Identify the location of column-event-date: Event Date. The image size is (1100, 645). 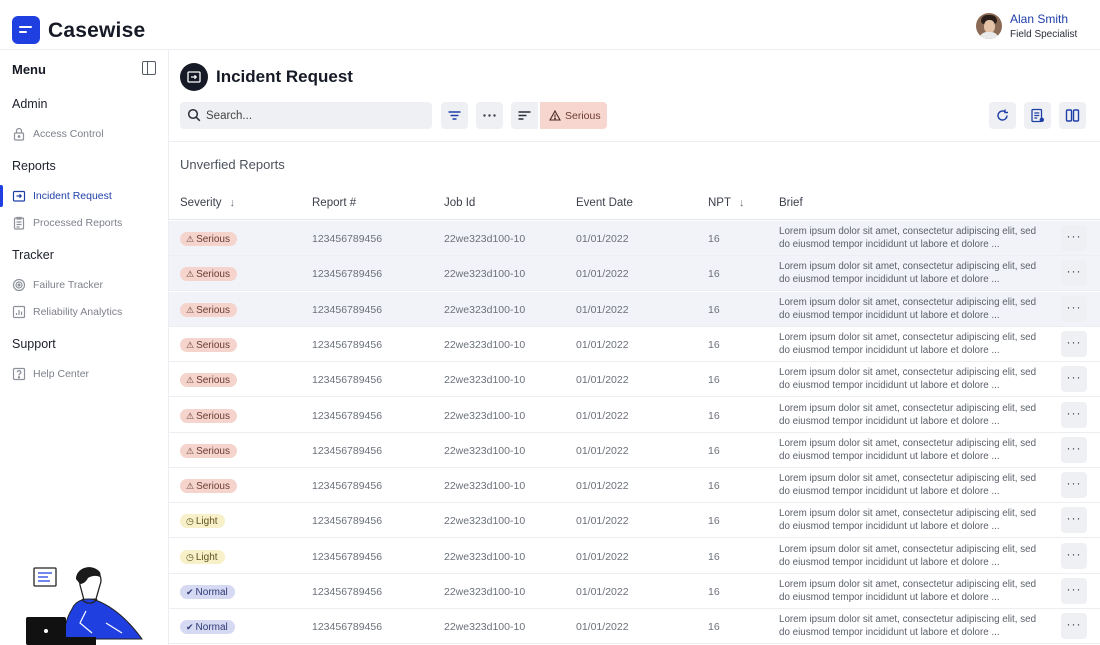
(604, 203).